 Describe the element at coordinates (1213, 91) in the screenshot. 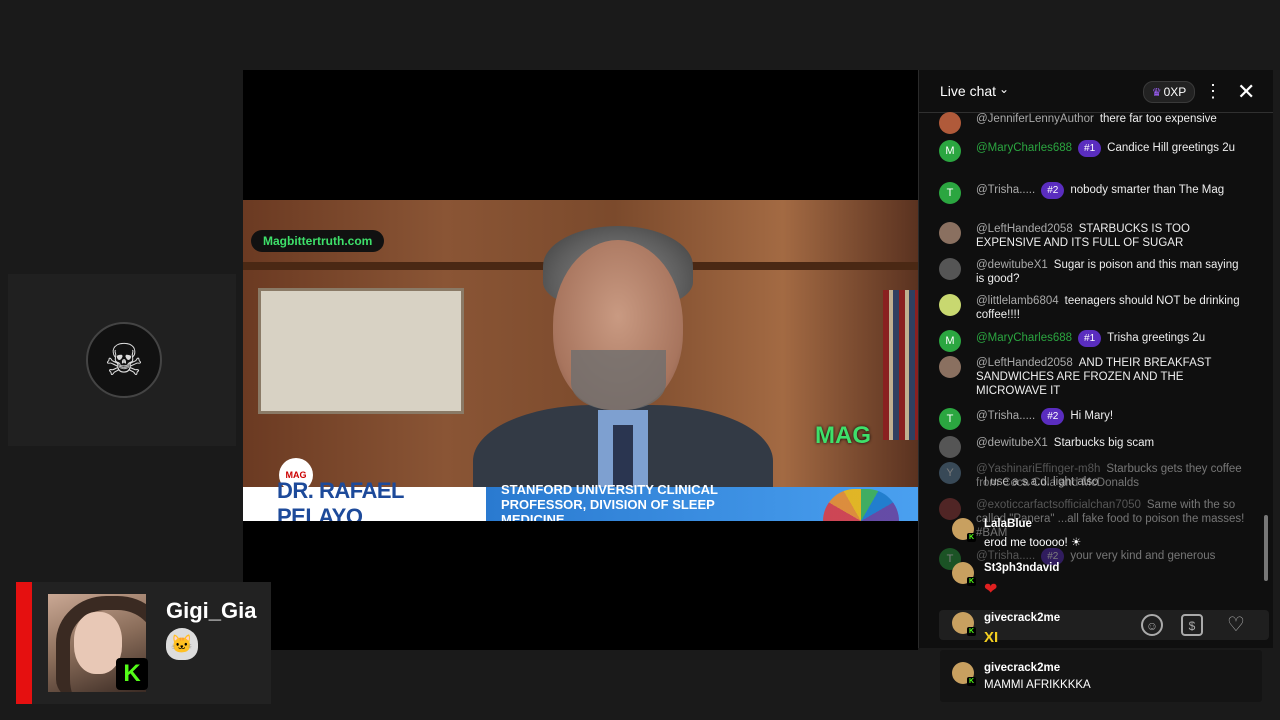

I see `more-vert-icon: ⋮` at that location.